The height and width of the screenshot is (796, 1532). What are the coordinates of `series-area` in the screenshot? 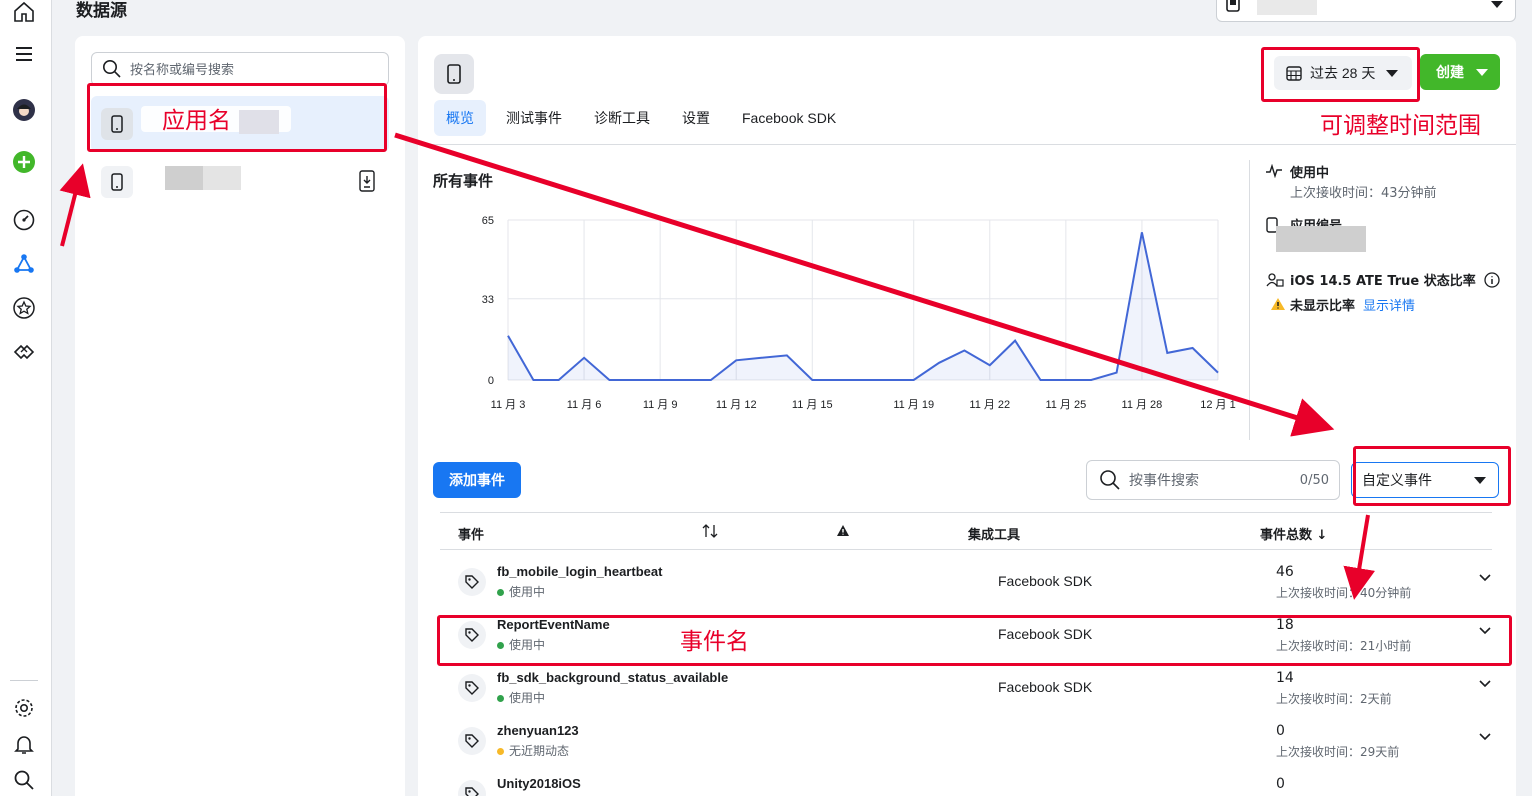 It's located at (863, 306).